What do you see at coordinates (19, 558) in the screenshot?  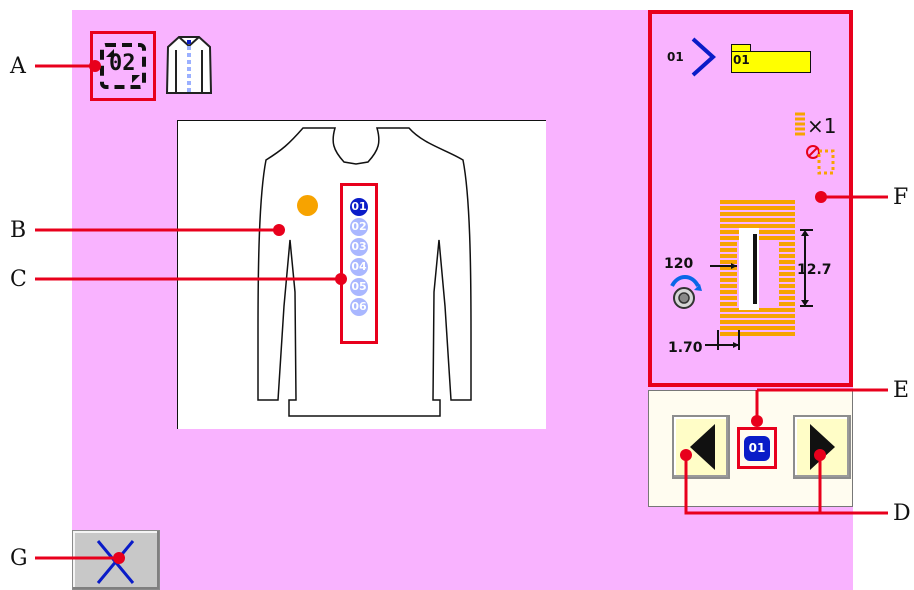 I see `callout-label-g: G` at bounding box center [19, 558].